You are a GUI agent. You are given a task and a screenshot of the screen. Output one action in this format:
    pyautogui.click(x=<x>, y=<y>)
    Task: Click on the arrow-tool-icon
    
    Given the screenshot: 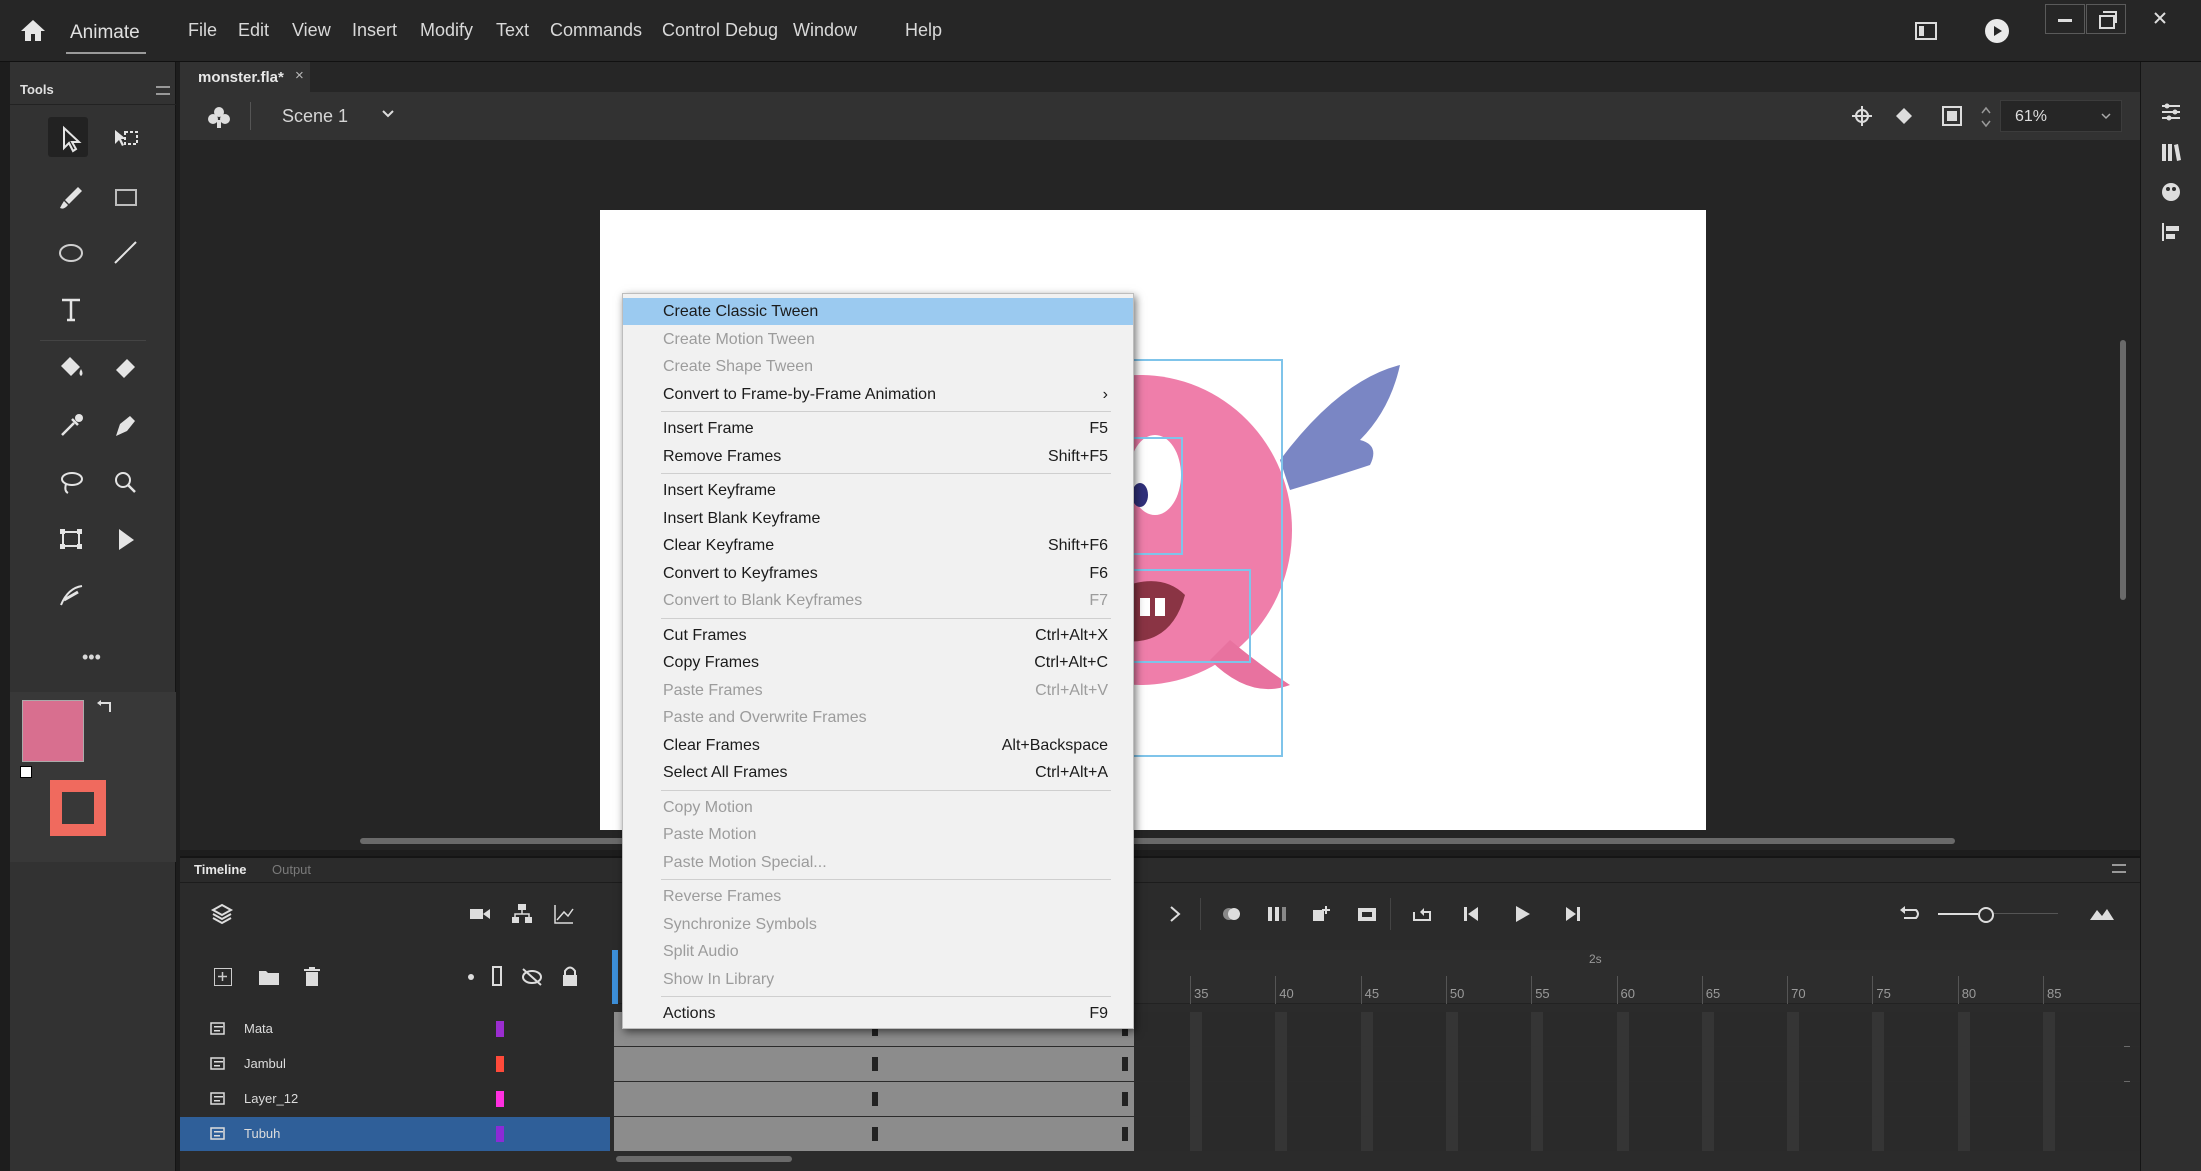 What is the action you would take?
    pyautogui.click(x=125, y=539)
    